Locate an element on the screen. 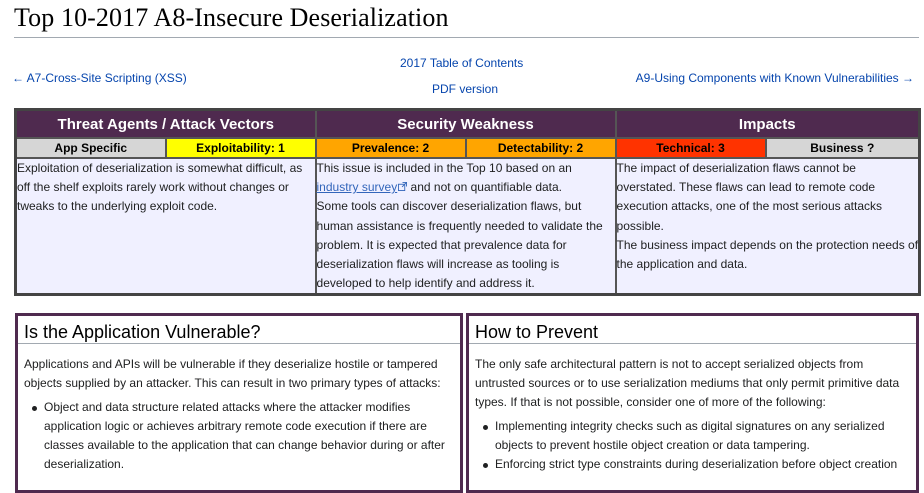 Image resolution: width=924 pixels, height=493 pixels. external-link-icon is located at coordinates (403, 187).